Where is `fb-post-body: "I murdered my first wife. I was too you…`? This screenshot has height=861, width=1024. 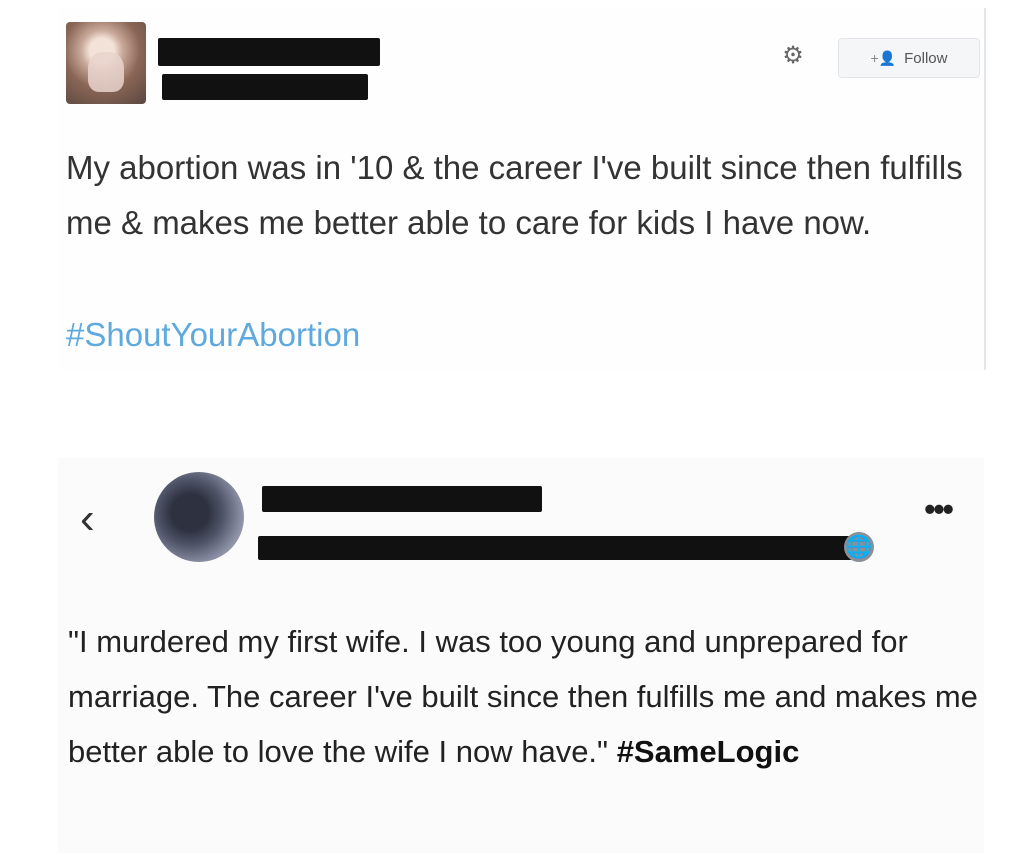
fb-post-body: "I murdered my first wife. I was too you… is located at coordinates (523, 696).